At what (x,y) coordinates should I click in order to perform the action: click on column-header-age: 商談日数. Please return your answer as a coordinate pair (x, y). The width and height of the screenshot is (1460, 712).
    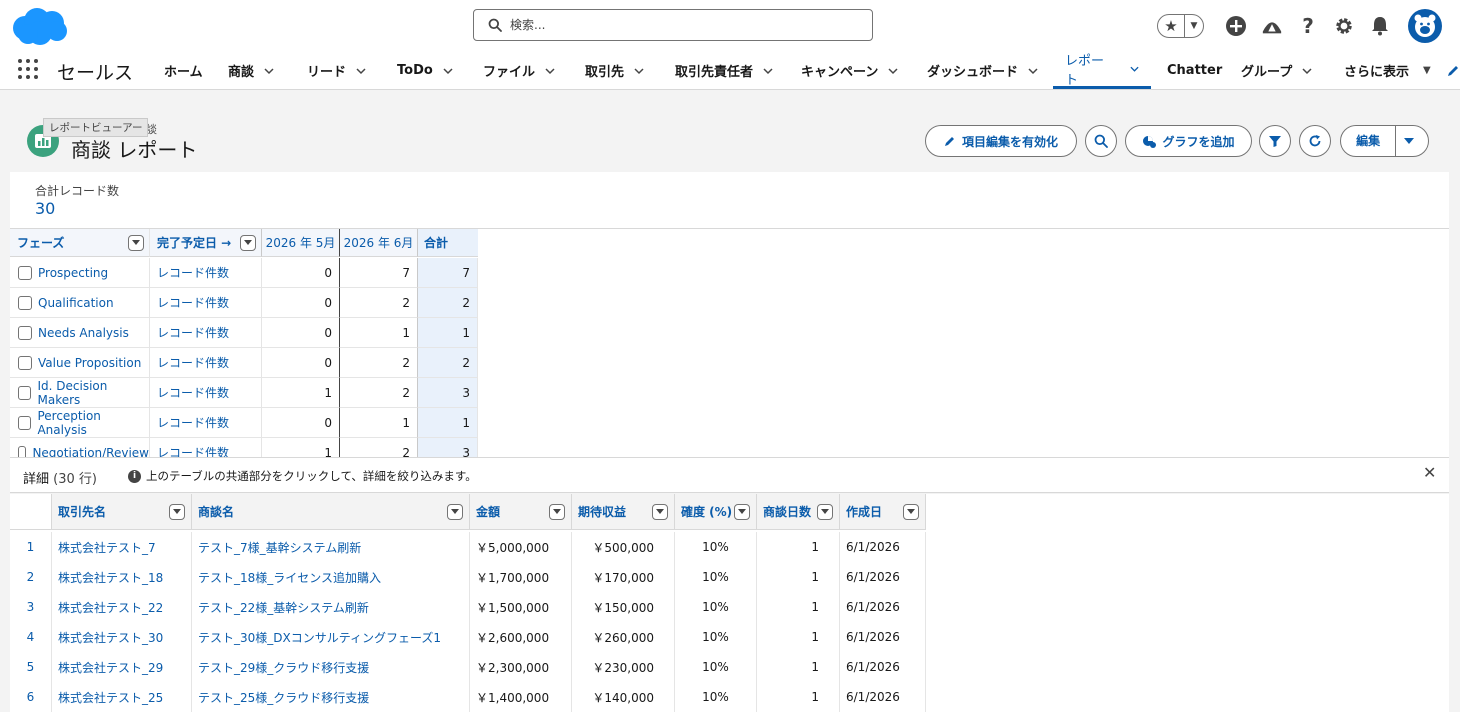
    Looking at the image, I should click on (798, 512).